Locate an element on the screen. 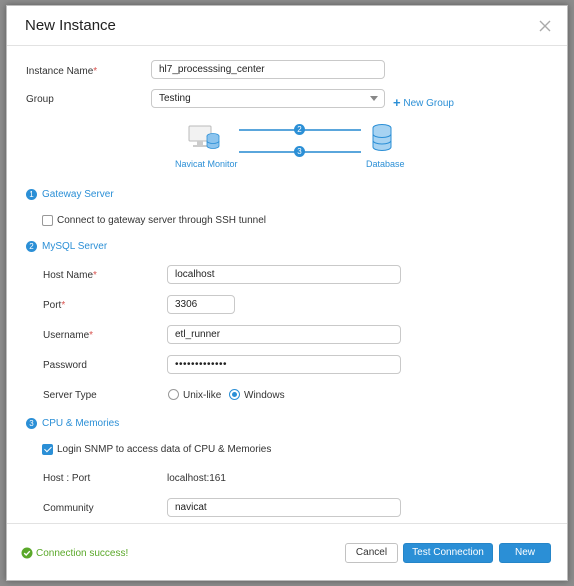 The height and width of the screenshot is (586, 574). server-type-windows-label: Windows is located at coordinates (264, 395).